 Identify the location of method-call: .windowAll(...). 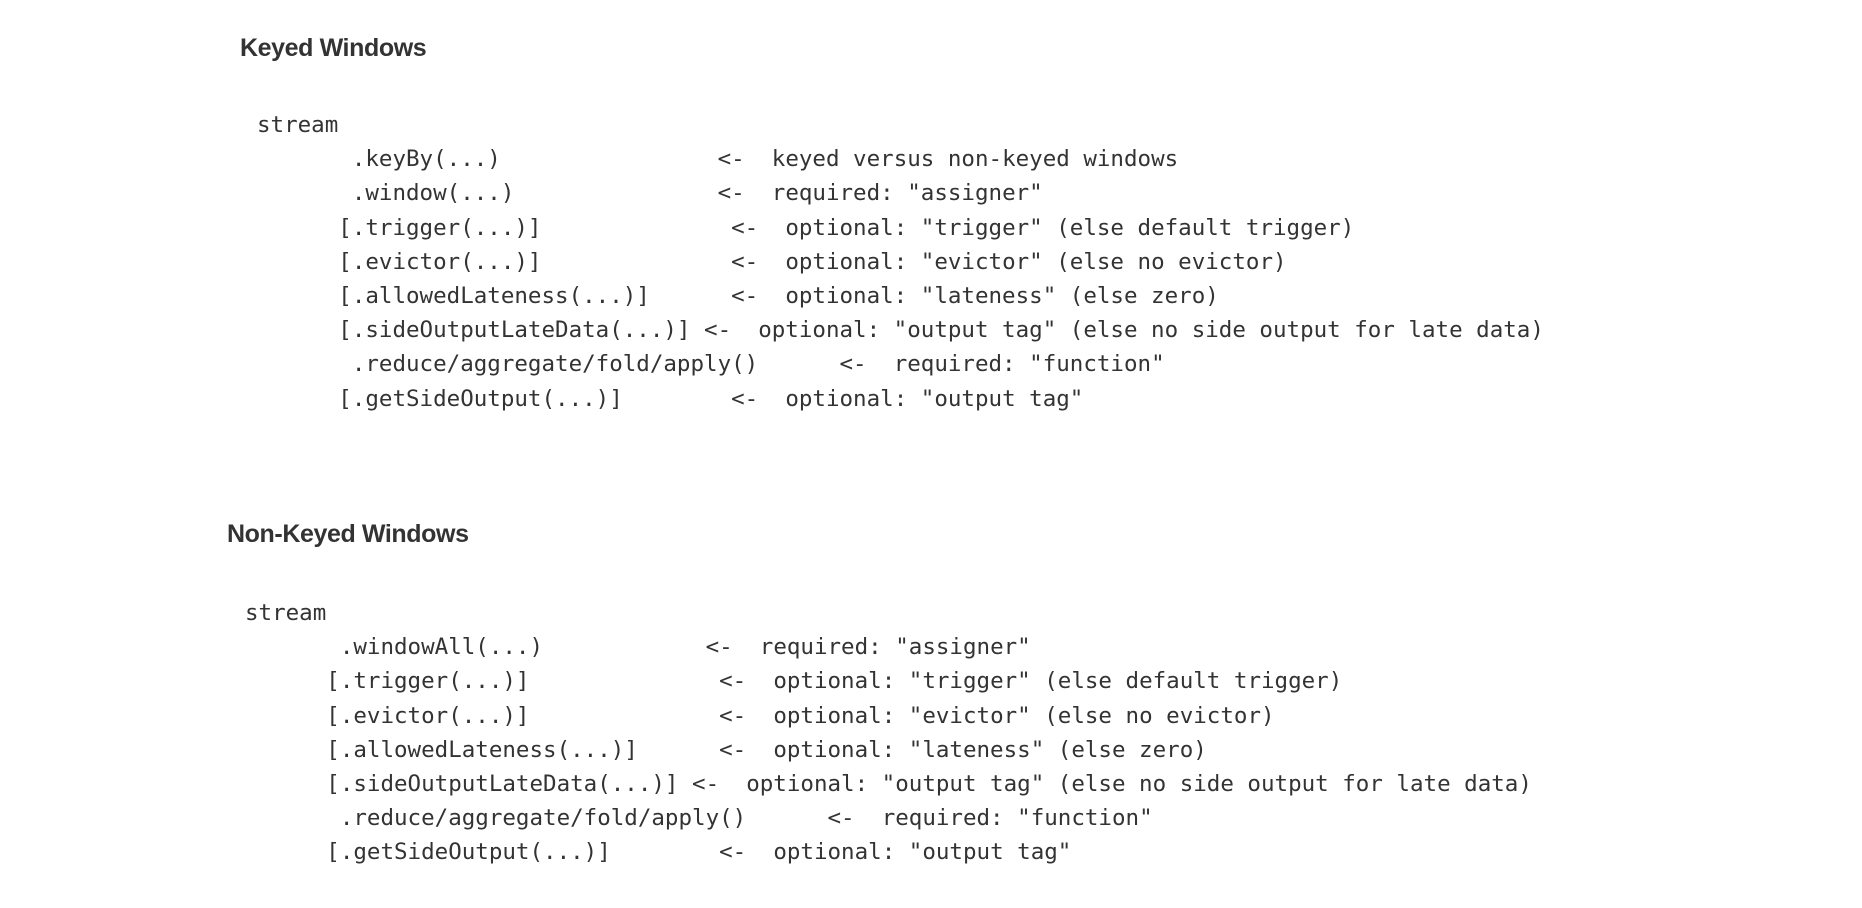
(441, 647).